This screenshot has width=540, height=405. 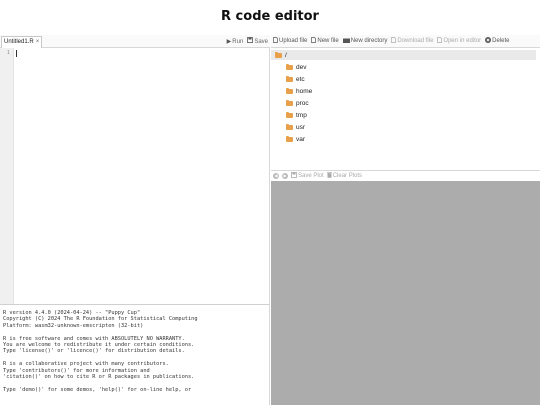 I want to click on tree-item-label: home, so click(x=304, y=91).